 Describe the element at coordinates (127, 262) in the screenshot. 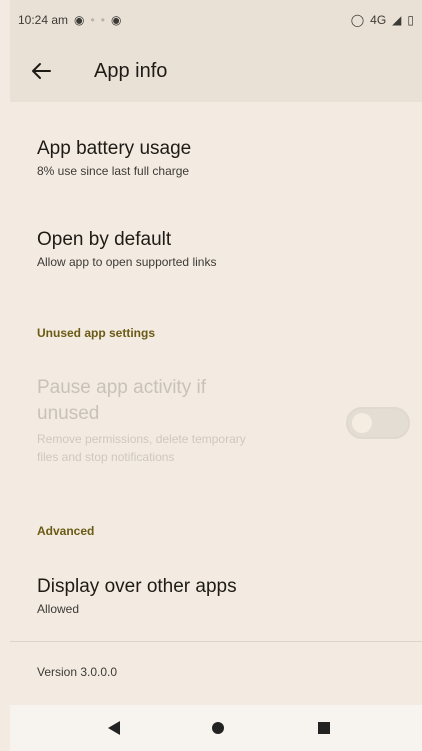

I see `item-subtitle: Allow app to open supported links` at that location.